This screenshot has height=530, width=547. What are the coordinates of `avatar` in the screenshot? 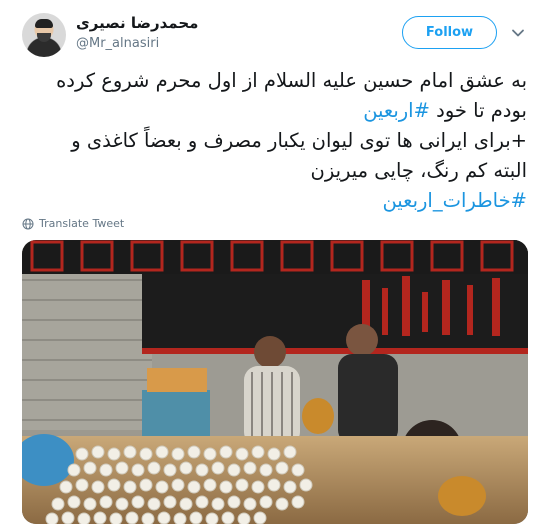 It's located at (44, 35).